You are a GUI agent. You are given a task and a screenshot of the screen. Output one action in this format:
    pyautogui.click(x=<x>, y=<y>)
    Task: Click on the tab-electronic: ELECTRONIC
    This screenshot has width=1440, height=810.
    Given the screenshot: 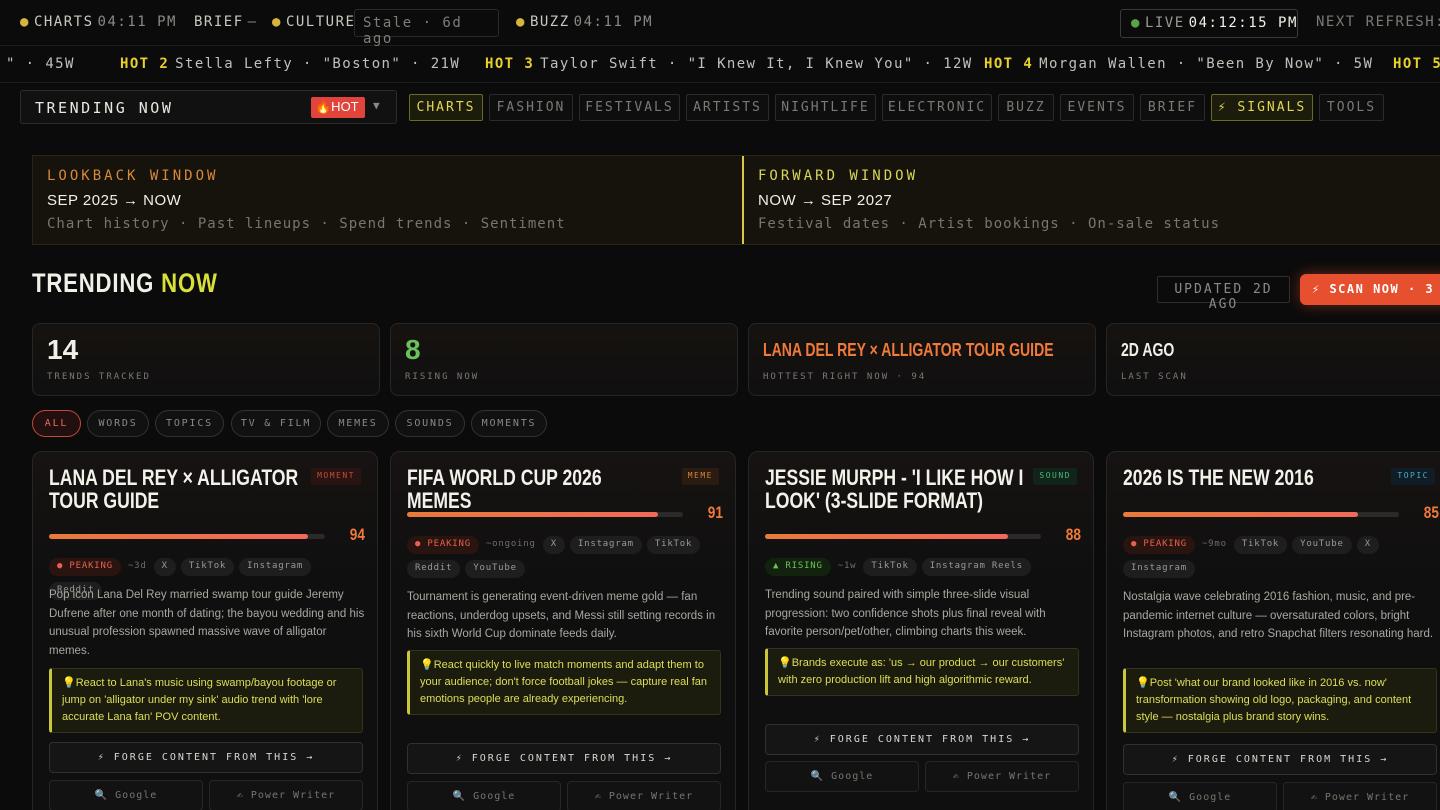 What is the action you would take?
    pyautogui.click(x=937, y=107)
    